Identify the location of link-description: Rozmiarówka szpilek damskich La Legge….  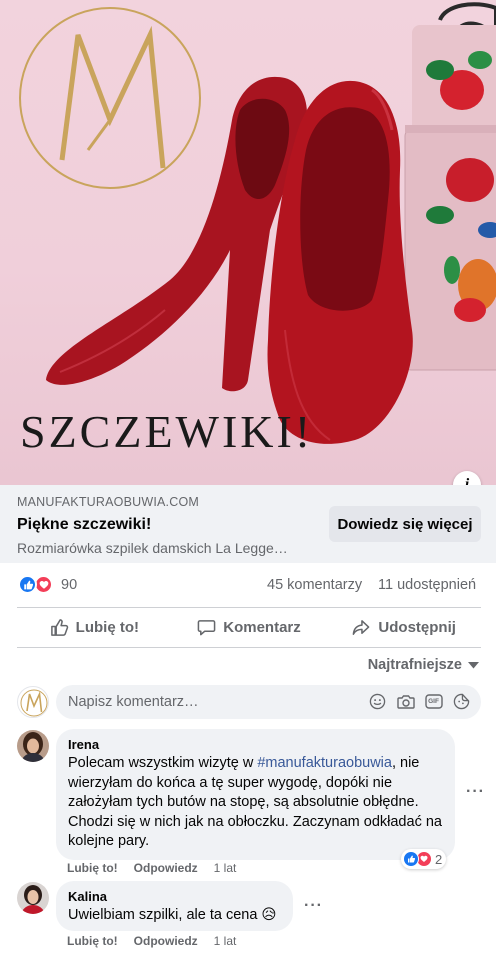
(152, 548).